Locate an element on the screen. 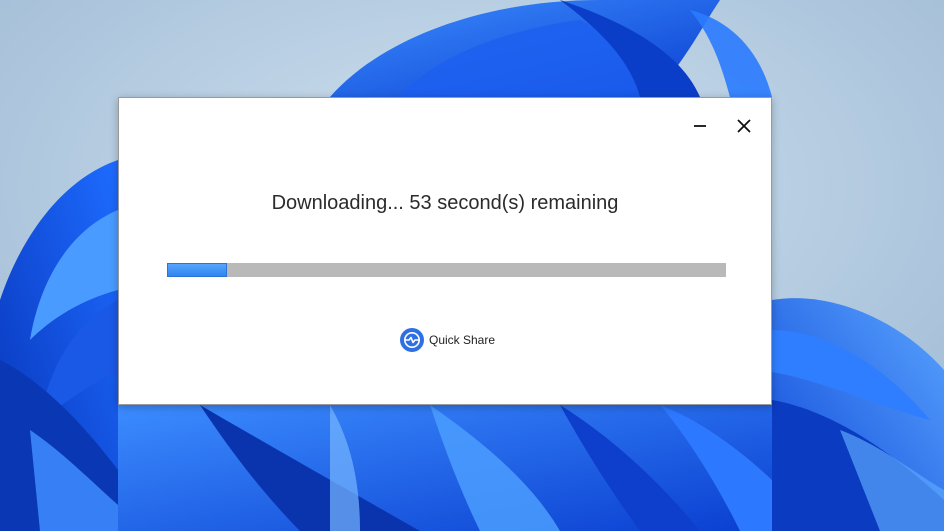 Image resolution: width=944 pixels, height=531 pixels. download-status-text: Downloading... 53 second(s) remaining is located at coordinates (445, 203).